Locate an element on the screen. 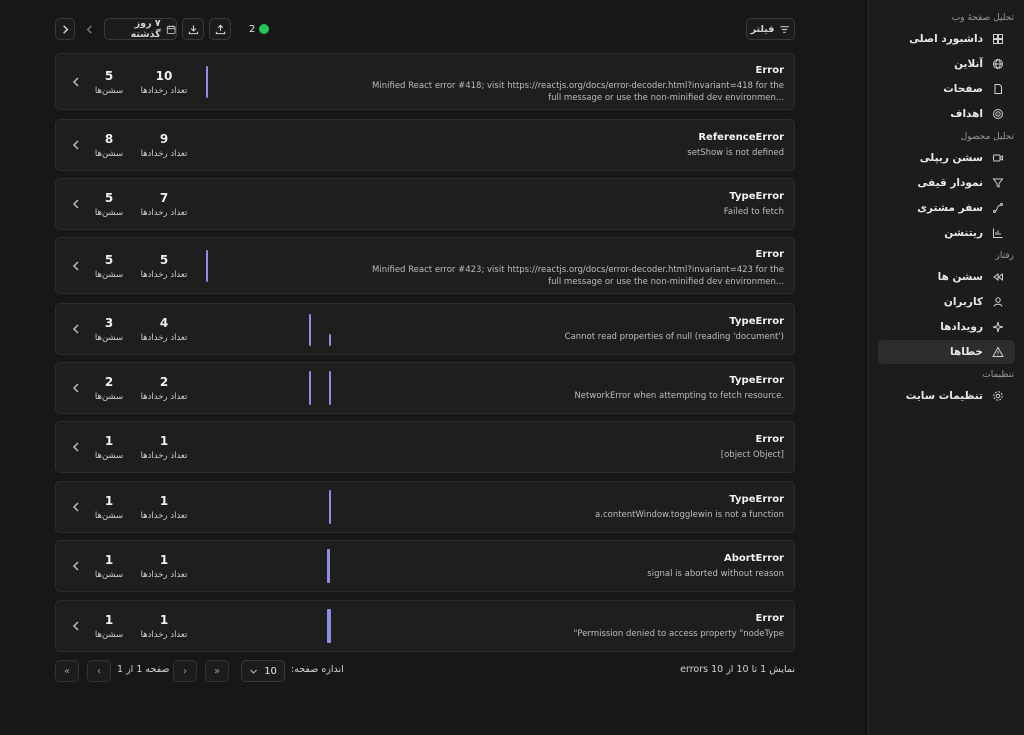  sessions-count: 1 is located at coordinates (109, 560).